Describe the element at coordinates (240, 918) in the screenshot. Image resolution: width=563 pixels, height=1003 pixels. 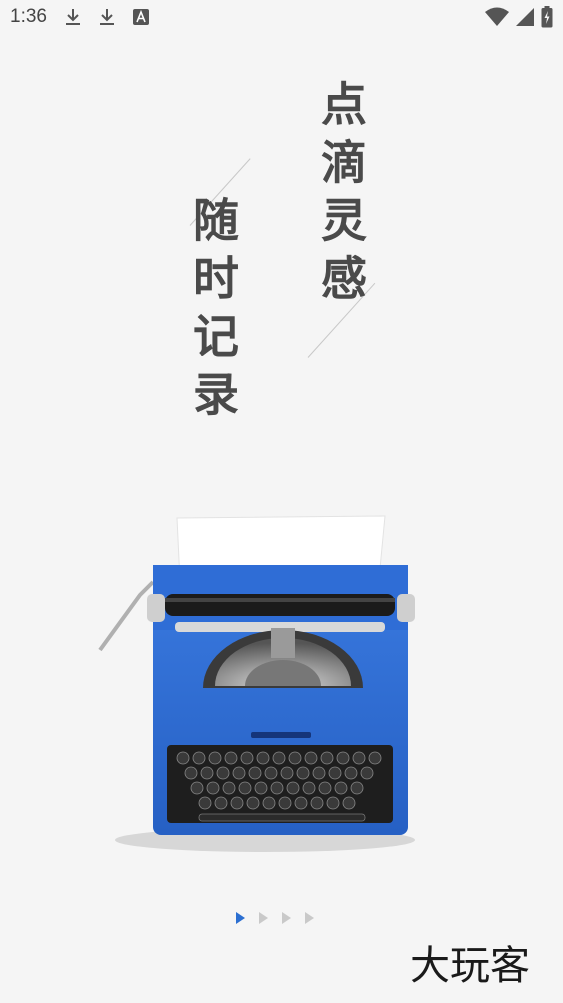
I see `pager-dot-active` at that location.